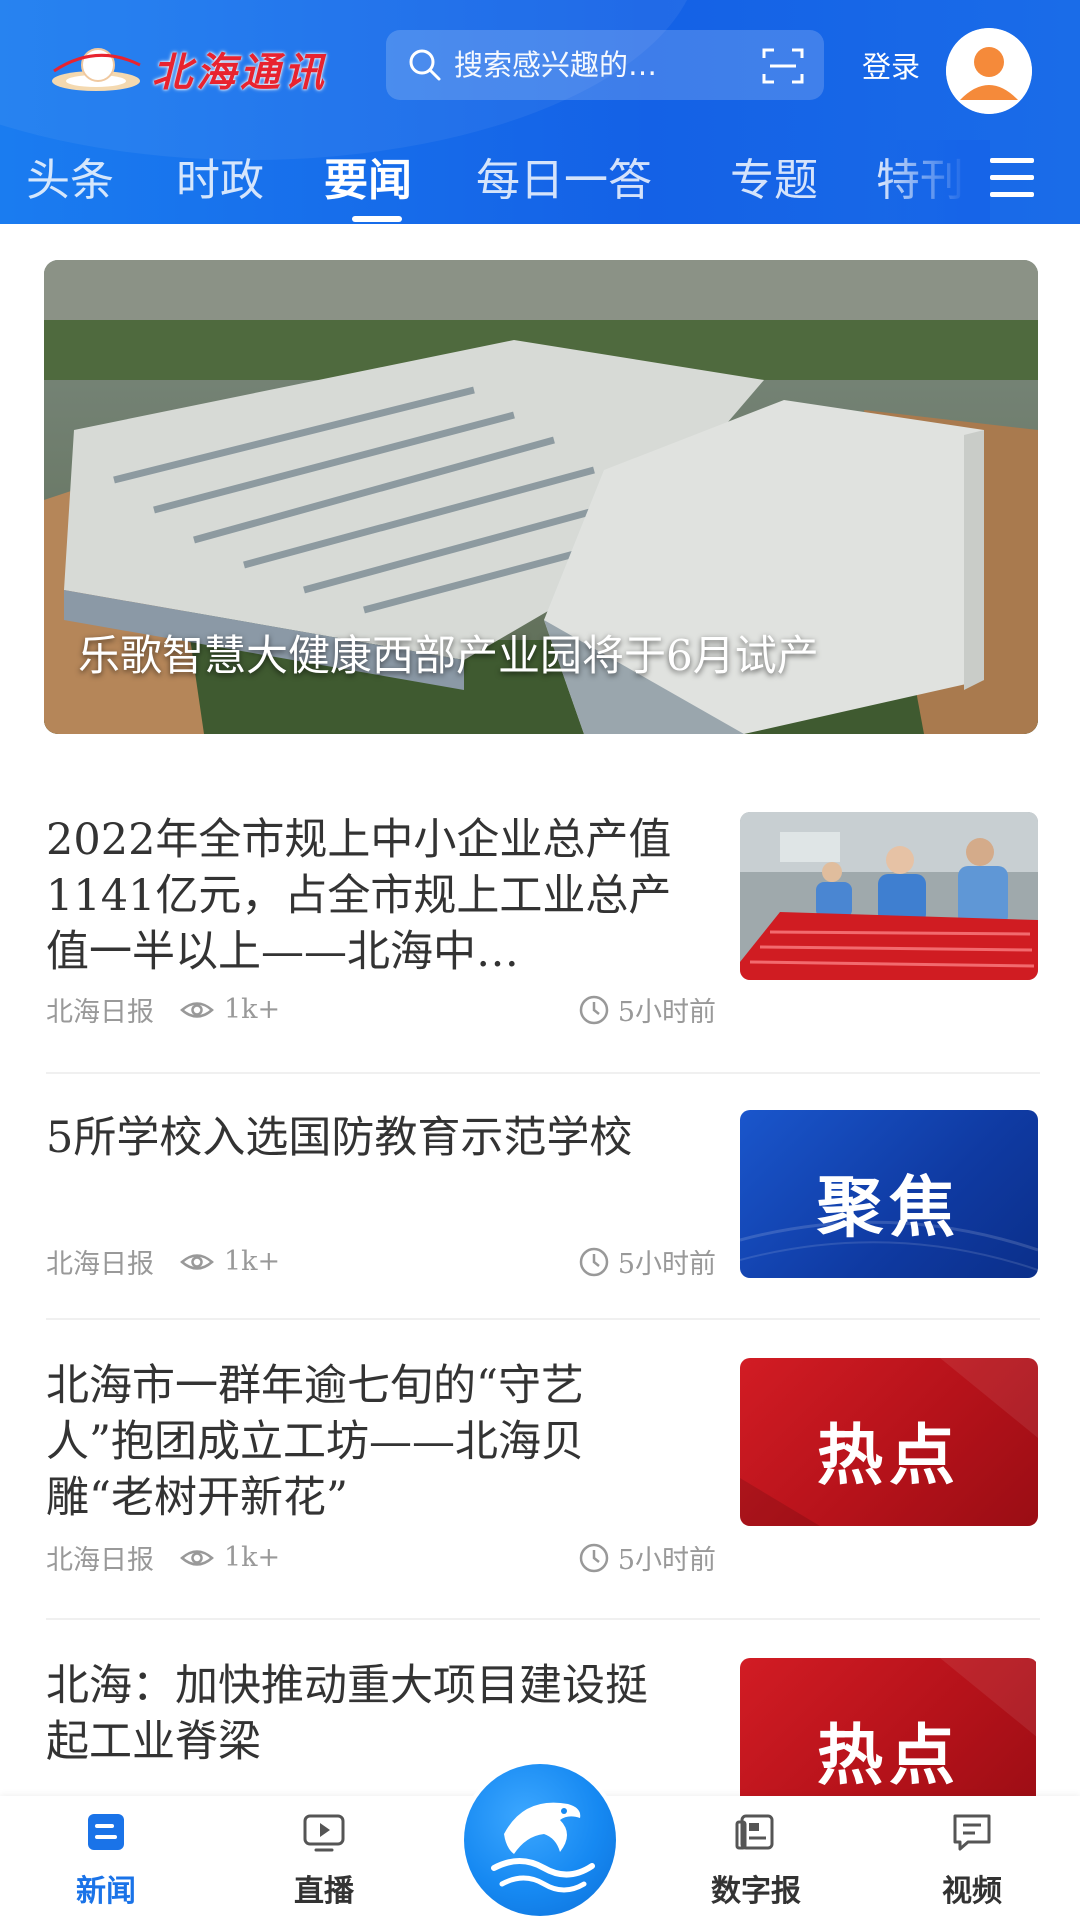 The width and height of the screenshot is (1080, 1920). I want to click on nav-news: 新闻, so click(106, 1860).